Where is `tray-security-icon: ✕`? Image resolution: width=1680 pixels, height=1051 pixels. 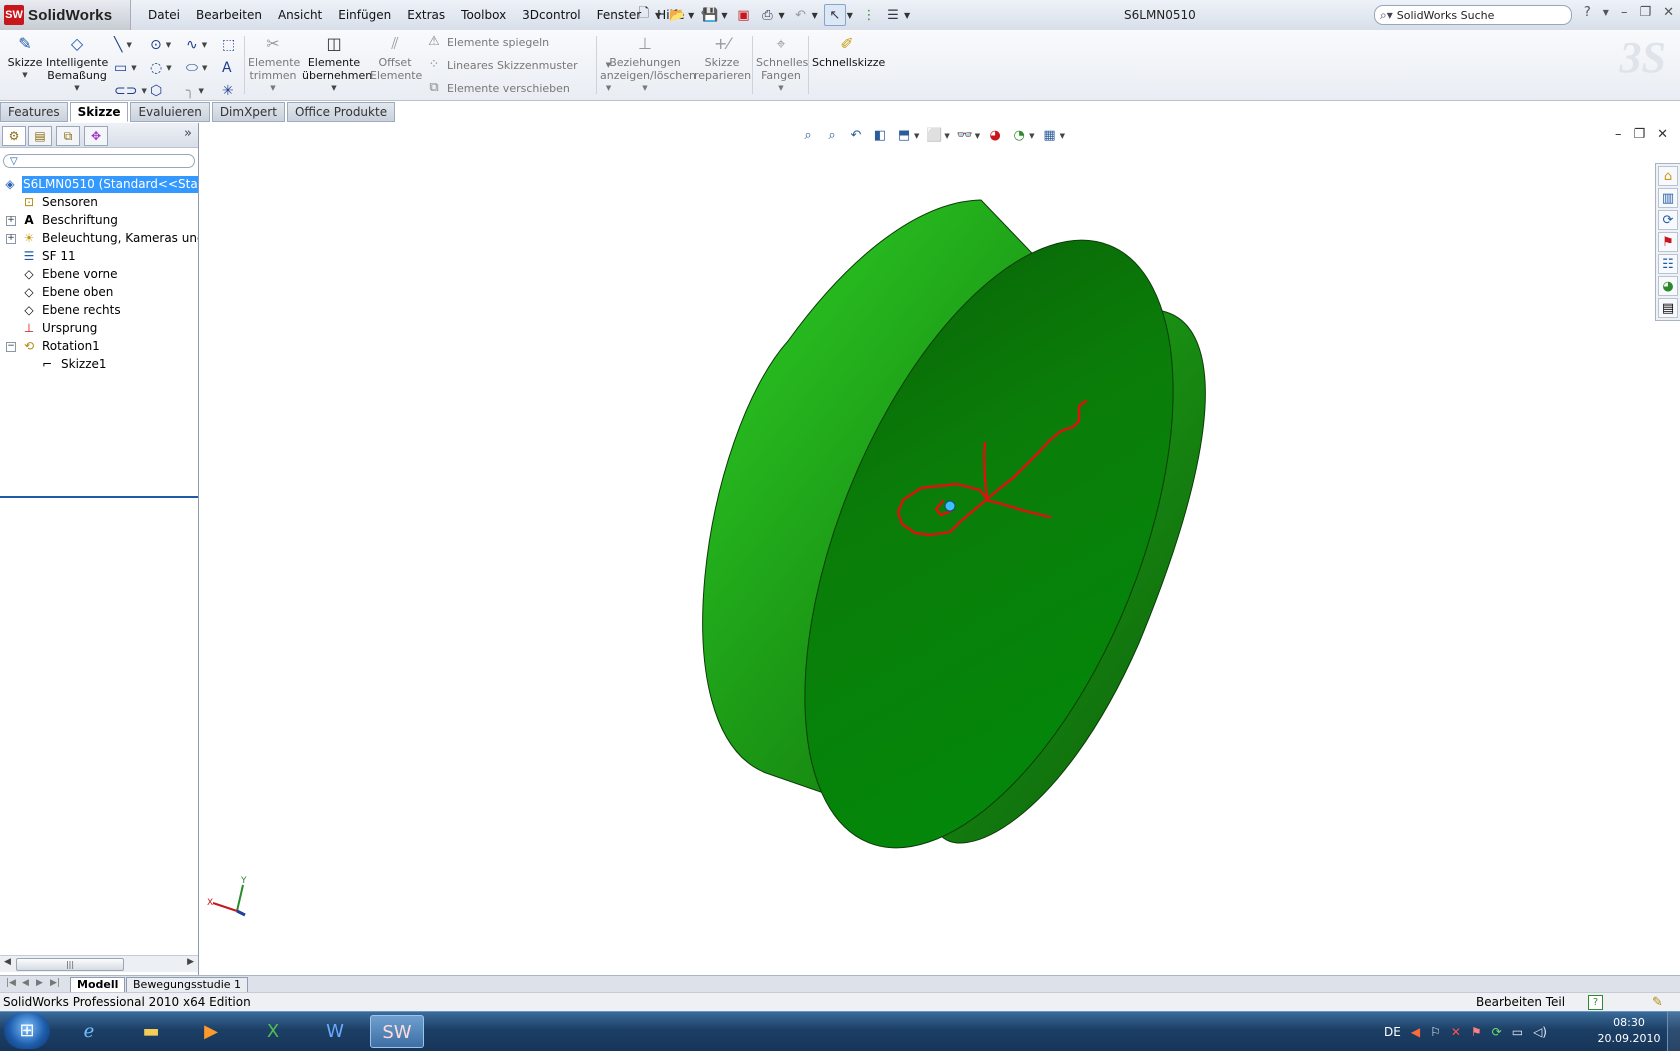
tray-security-icon: ✕ is located at coordinates (1456, 1032).